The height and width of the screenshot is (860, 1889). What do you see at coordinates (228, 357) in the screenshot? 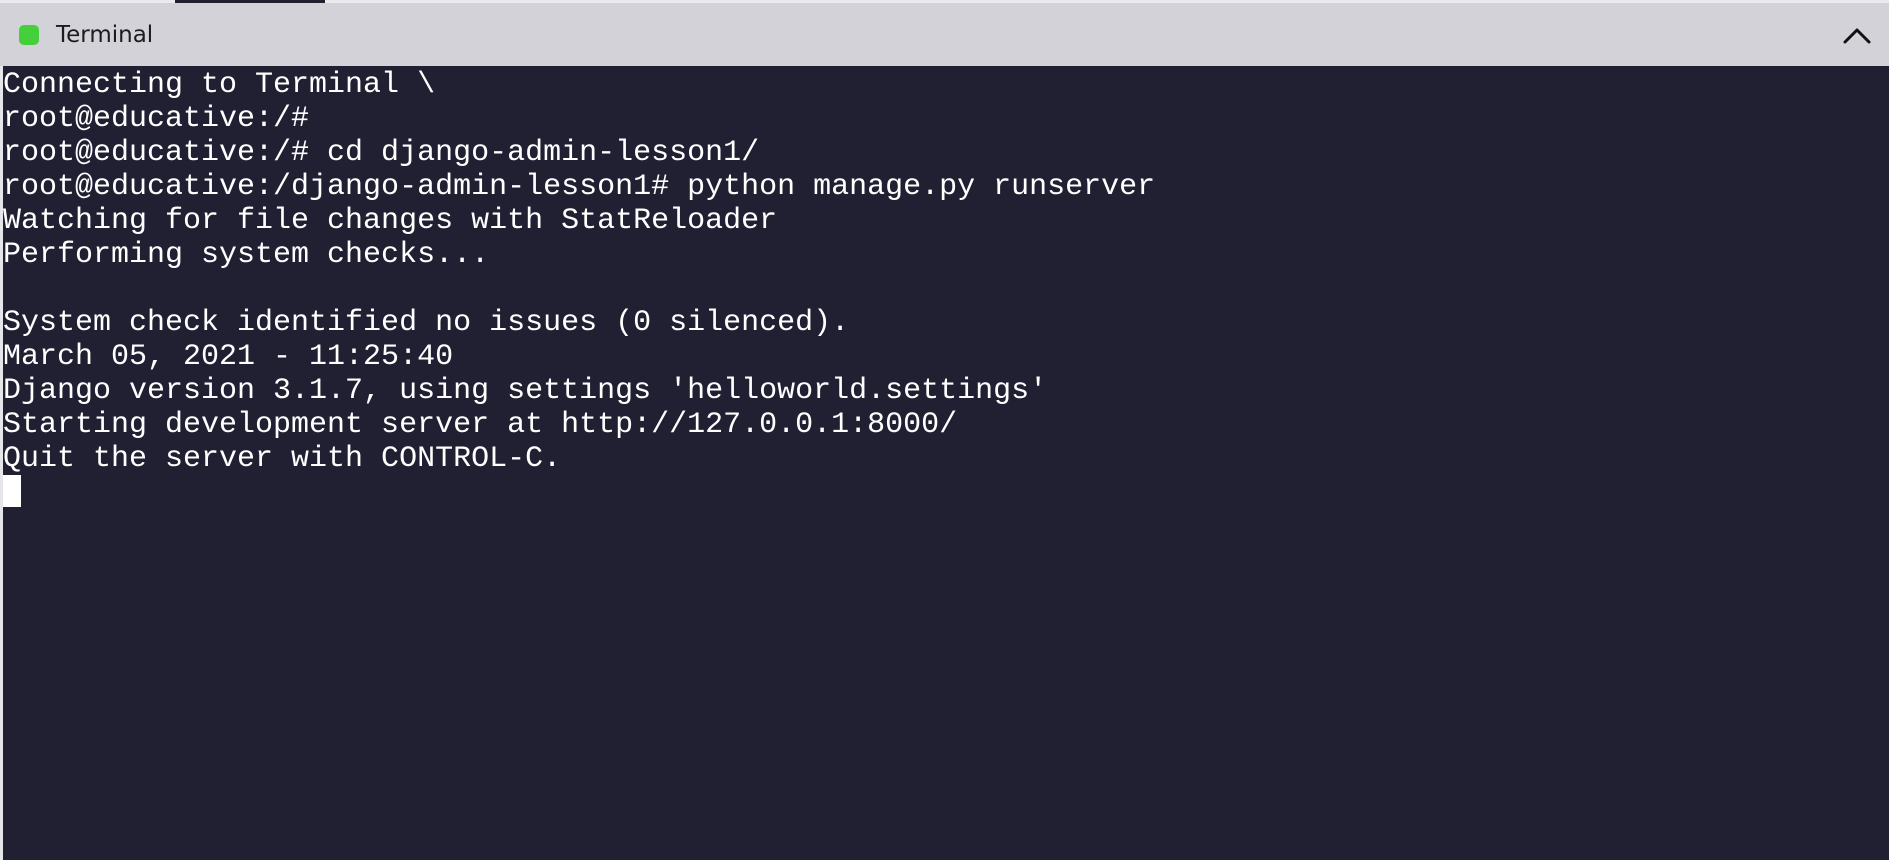
I see `terminal-line: March 05, 2021 - 11:25:40` at bounding box center [228, 357].